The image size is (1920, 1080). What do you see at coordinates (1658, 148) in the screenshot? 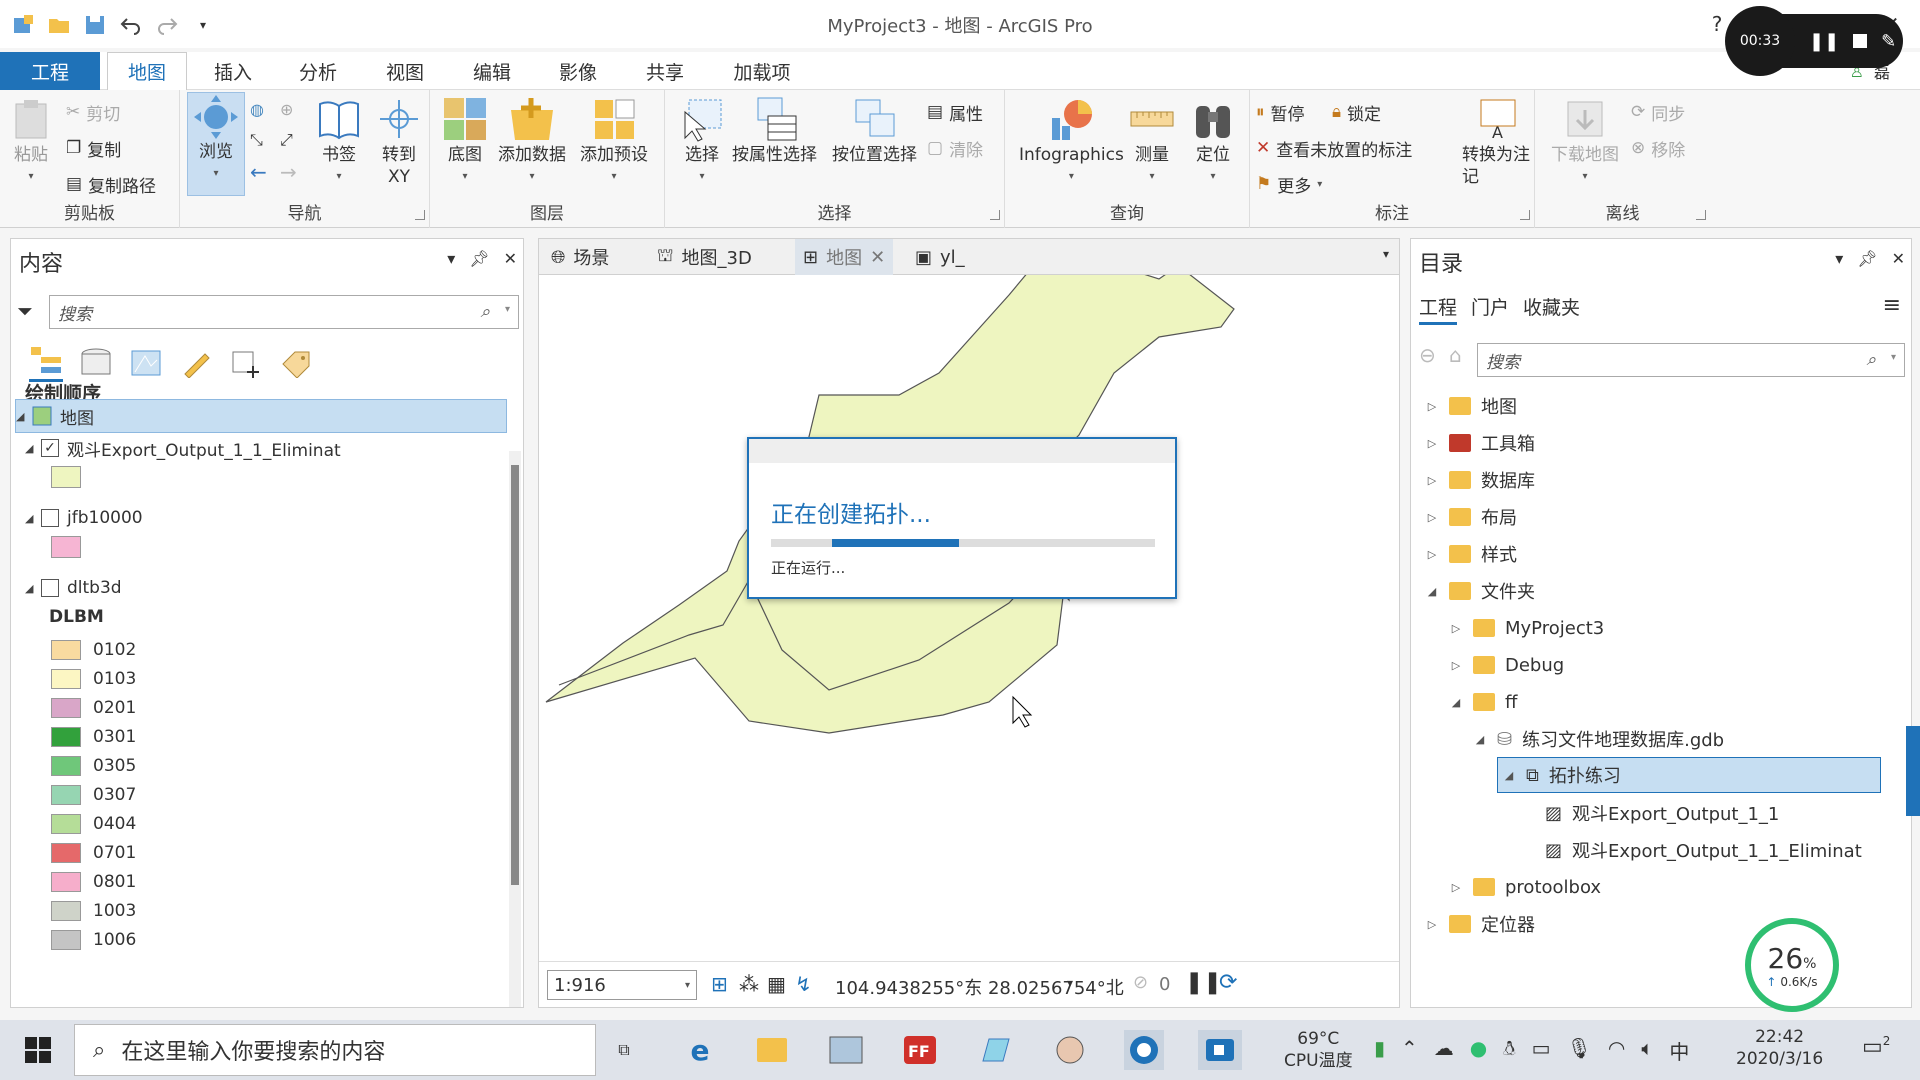
I see `remove-button: ⊗ 移除` at bounding box center [1658, 148].